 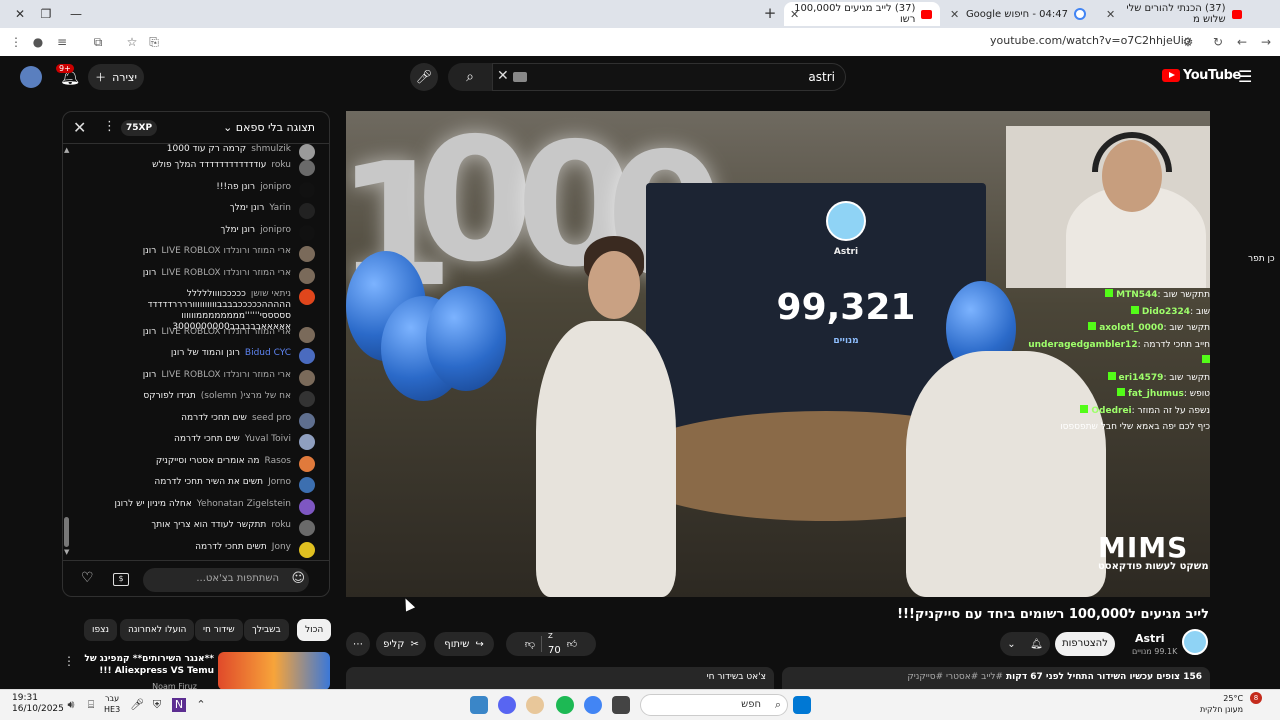 What do you see at coordinates (69, 661) in the screenshot?
I see `recommended-more-icon: ⋮` at bounding box center [69, 661].